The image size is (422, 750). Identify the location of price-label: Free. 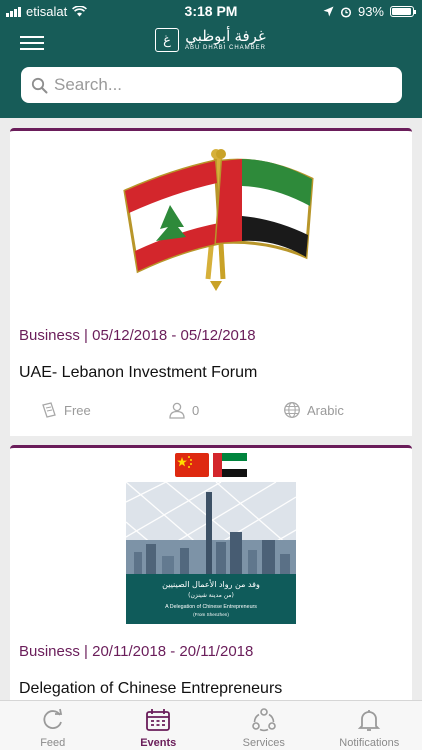
(77, 410).